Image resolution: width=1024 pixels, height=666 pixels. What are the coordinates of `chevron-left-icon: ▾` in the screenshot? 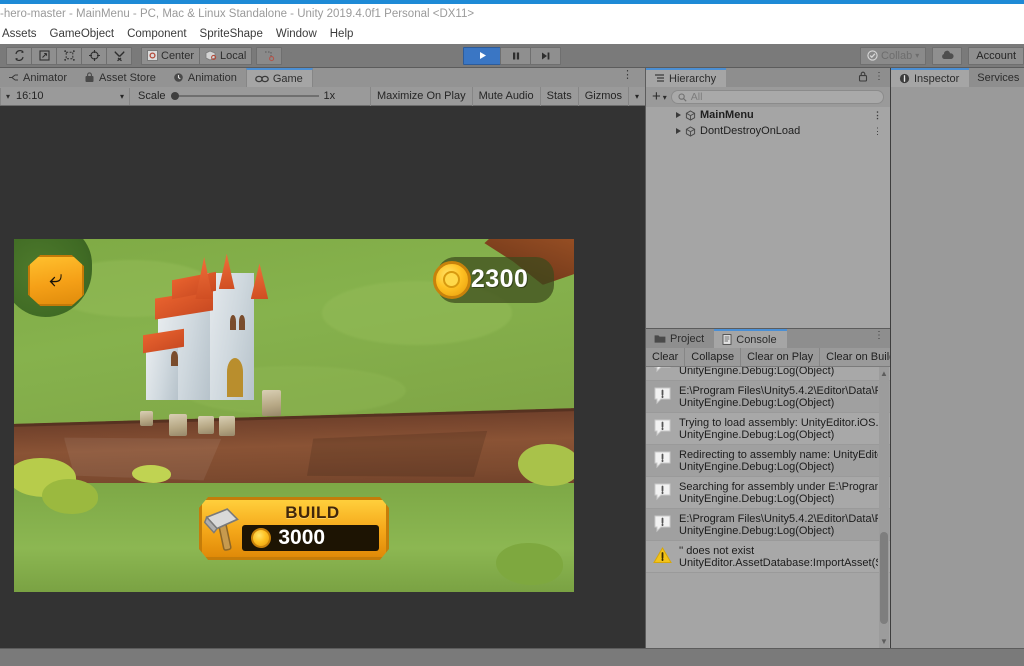 It's located at (8, 96).